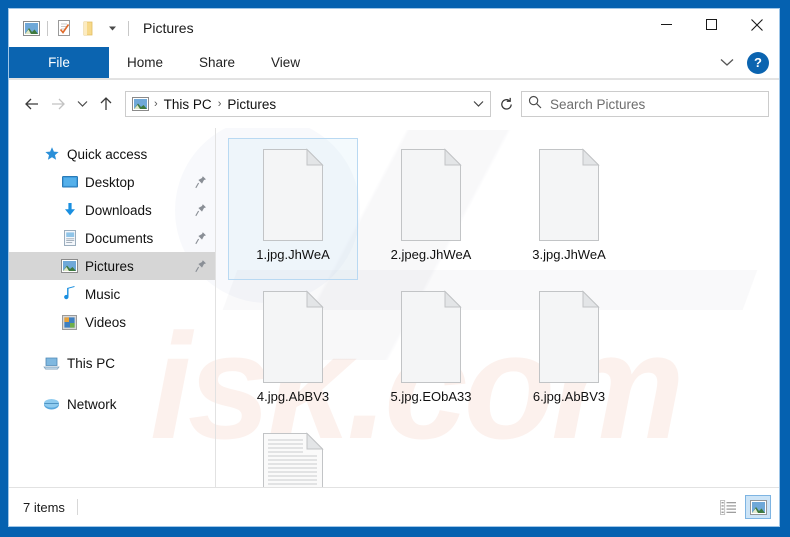  What do you see at coordinates (746, 62) in the screenshot?
I see `ribbon-right-controls: ?` at bounding box center [746, 62].